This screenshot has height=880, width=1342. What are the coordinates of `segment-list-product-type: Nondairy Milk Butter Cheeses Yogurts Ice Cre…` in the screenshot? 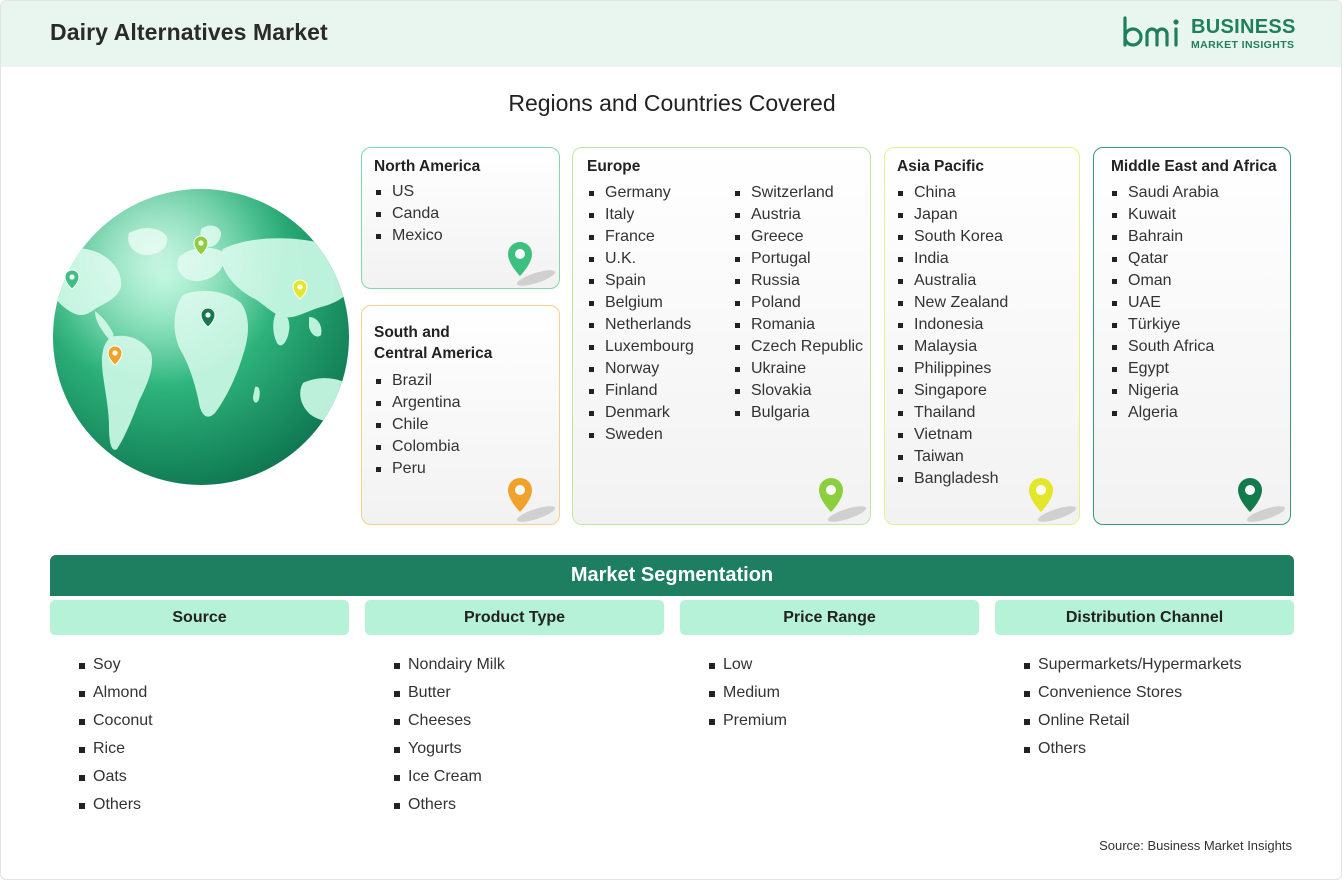 It's located at (449, 735).